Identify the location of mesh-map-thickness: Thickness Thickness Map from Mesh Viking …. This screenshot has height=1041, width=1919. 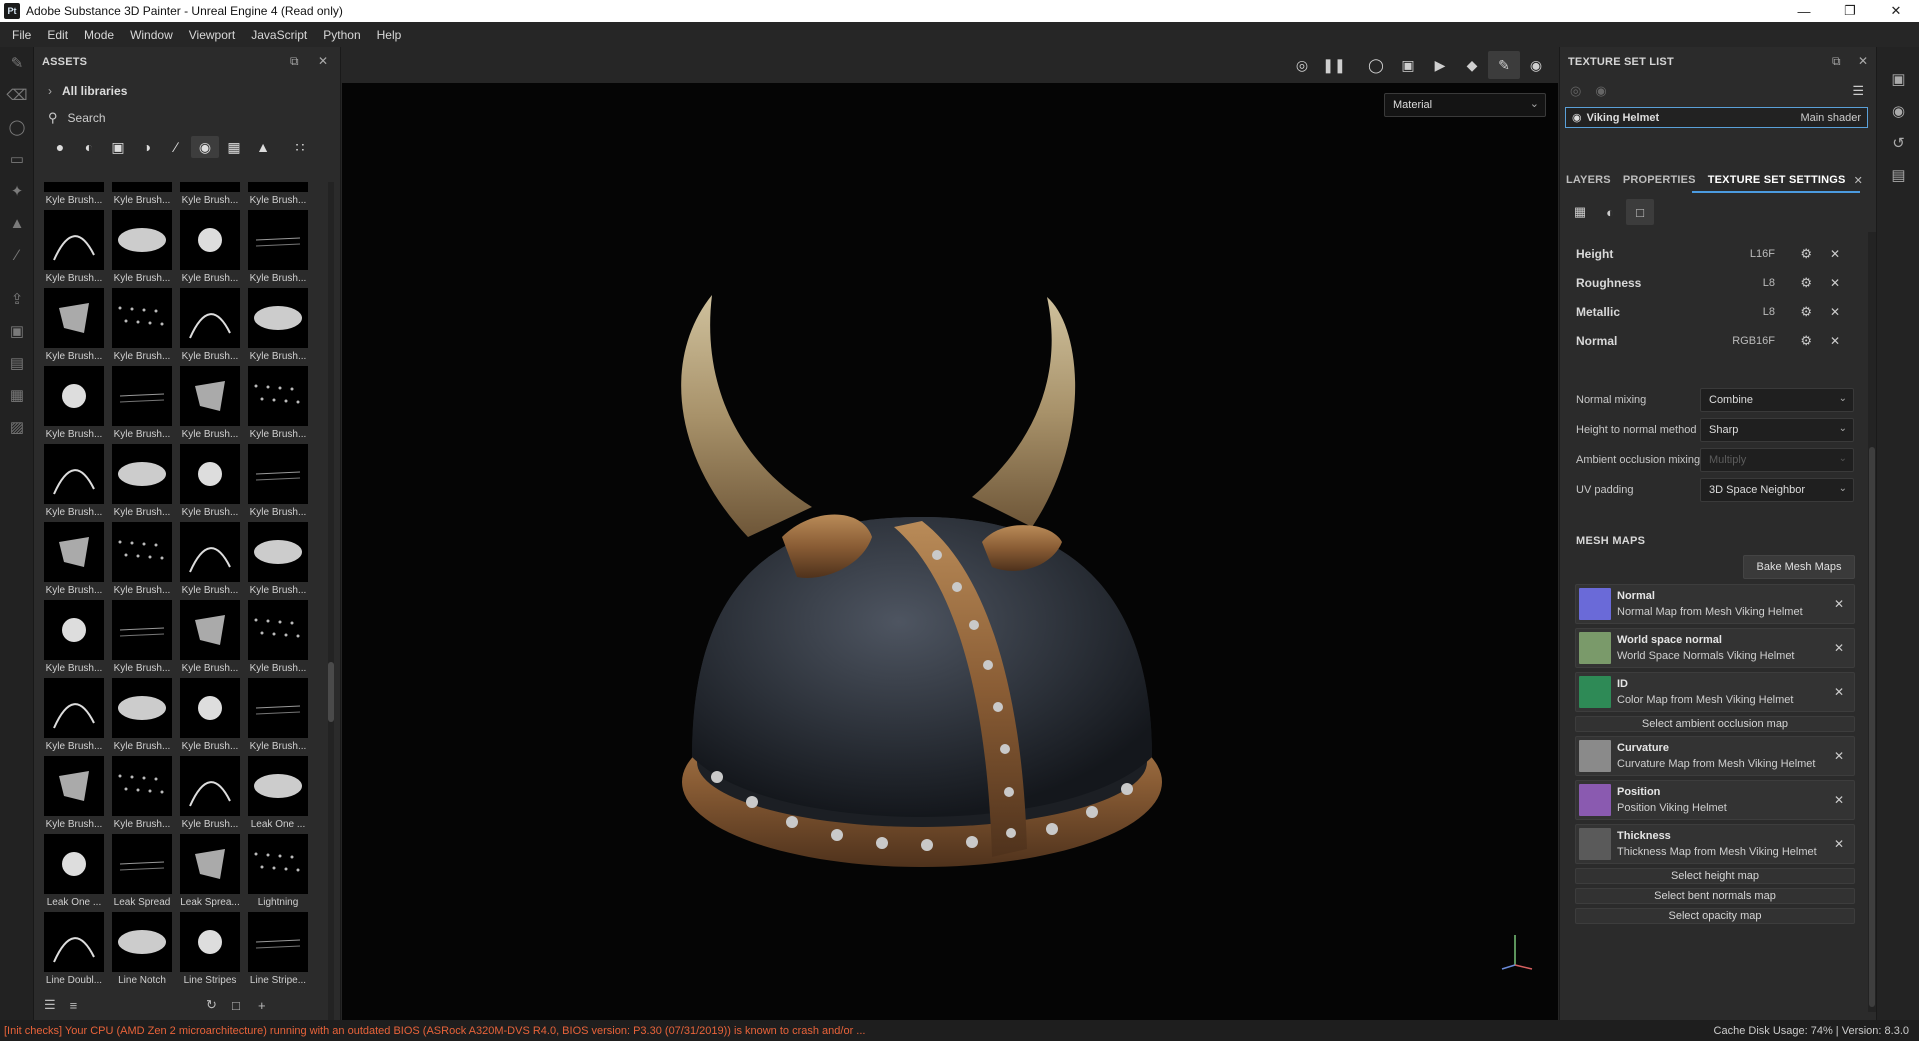
(1715, 844).